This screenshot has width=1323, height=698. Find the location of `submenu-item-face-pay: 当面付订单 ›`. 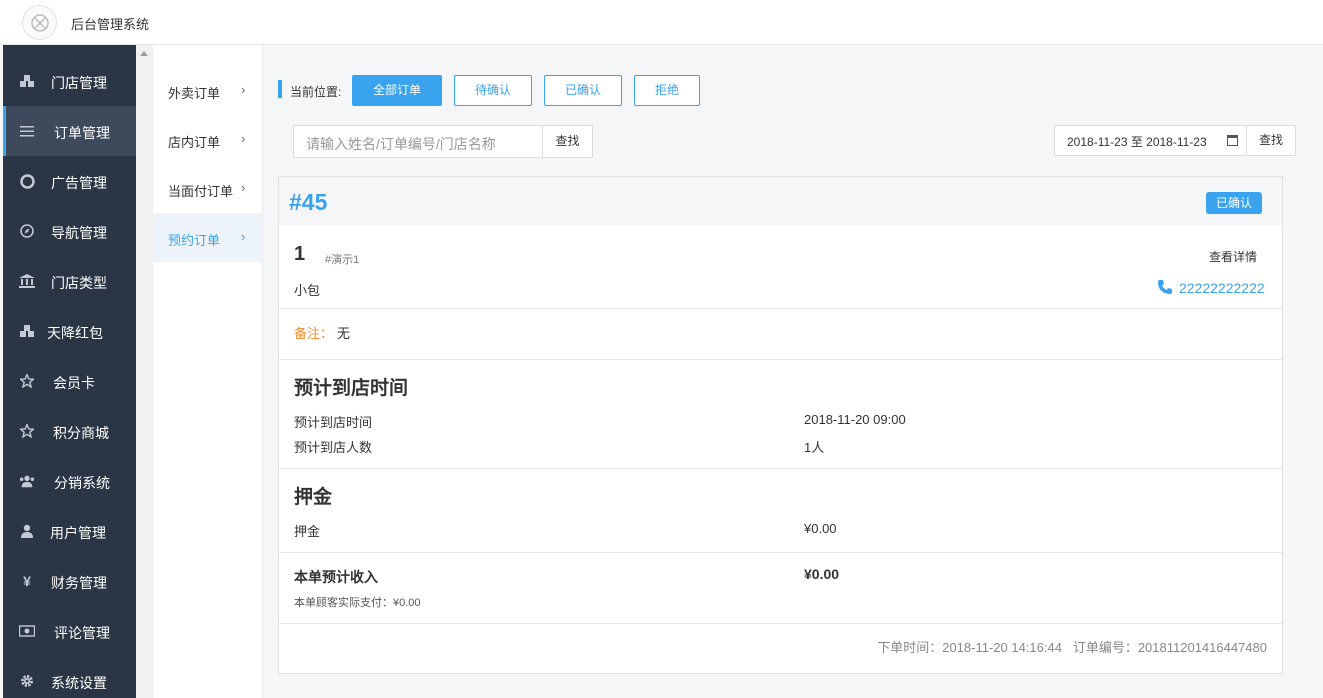

submenu-item-face-pay: 当面付订单 › is located at coordinates (207, 188).